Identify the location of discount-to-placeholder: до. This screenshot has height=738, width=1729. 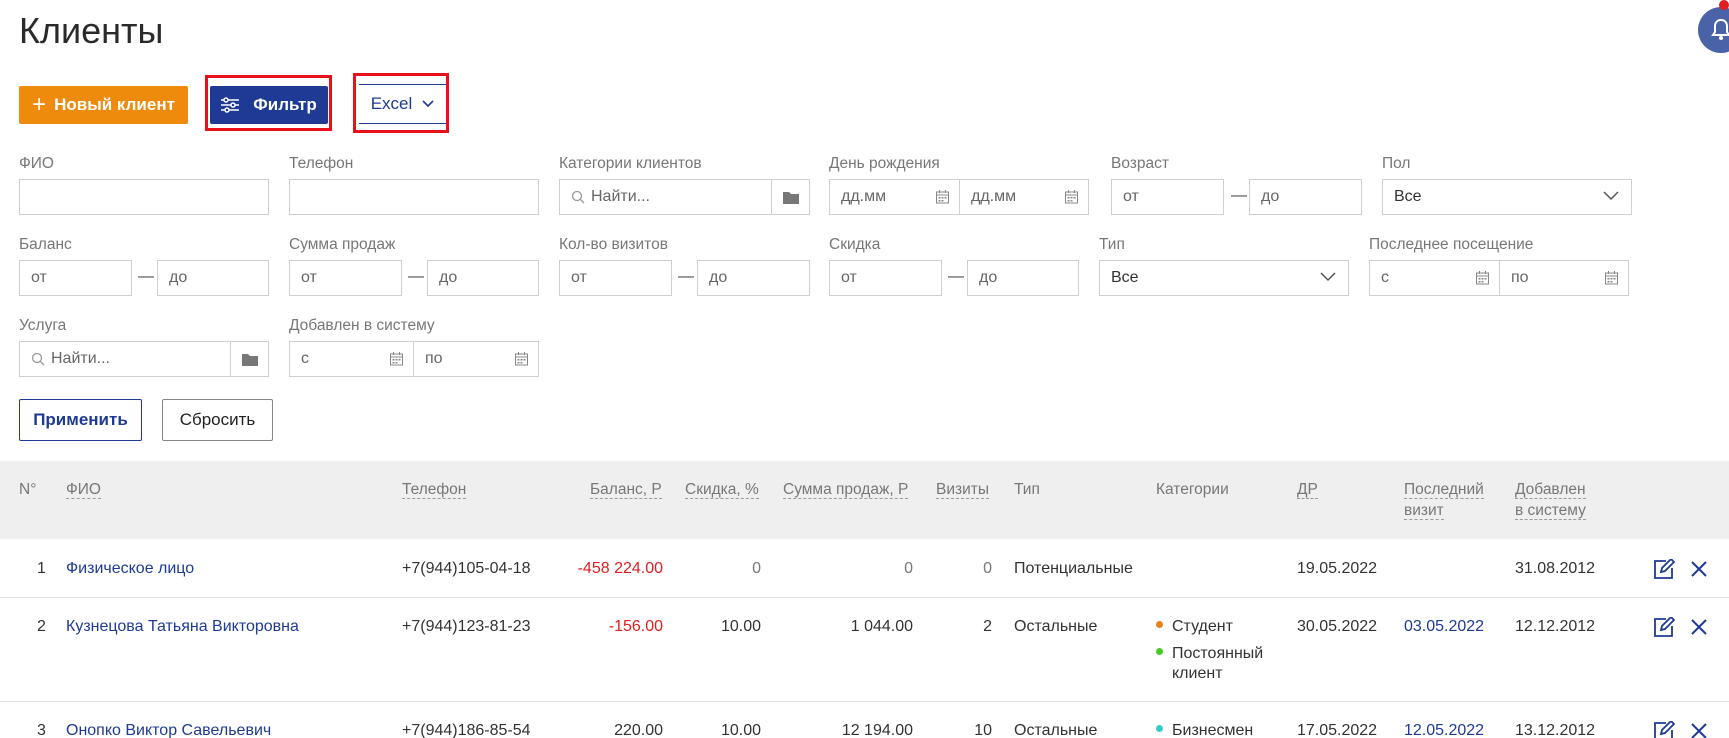
(988, 277).